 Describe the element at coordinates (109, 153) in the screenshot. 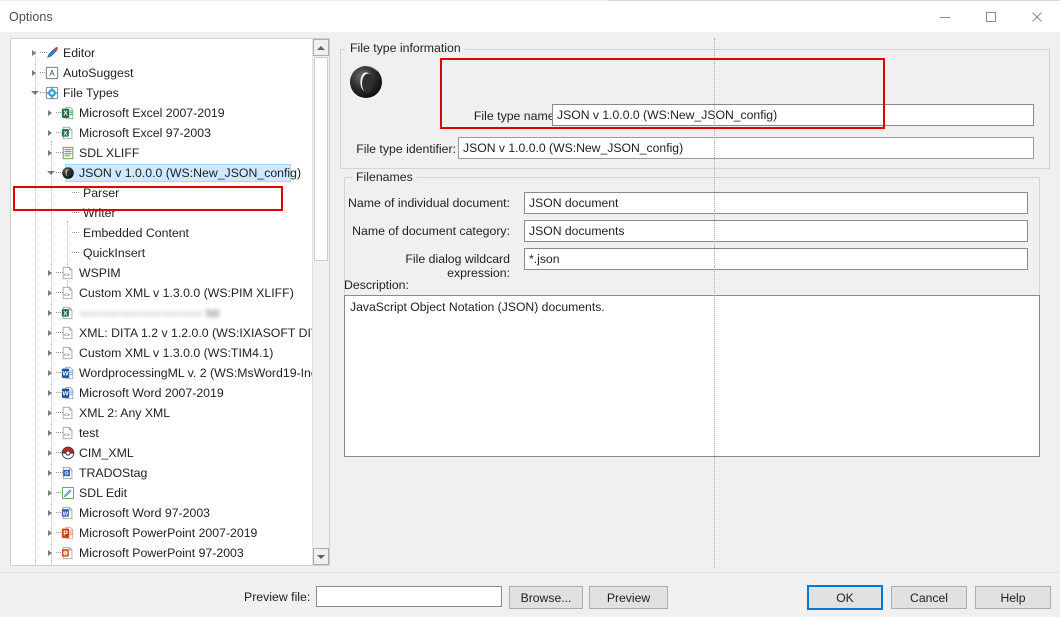

I see `tree-item-label: SDL XLIFF` at that location.